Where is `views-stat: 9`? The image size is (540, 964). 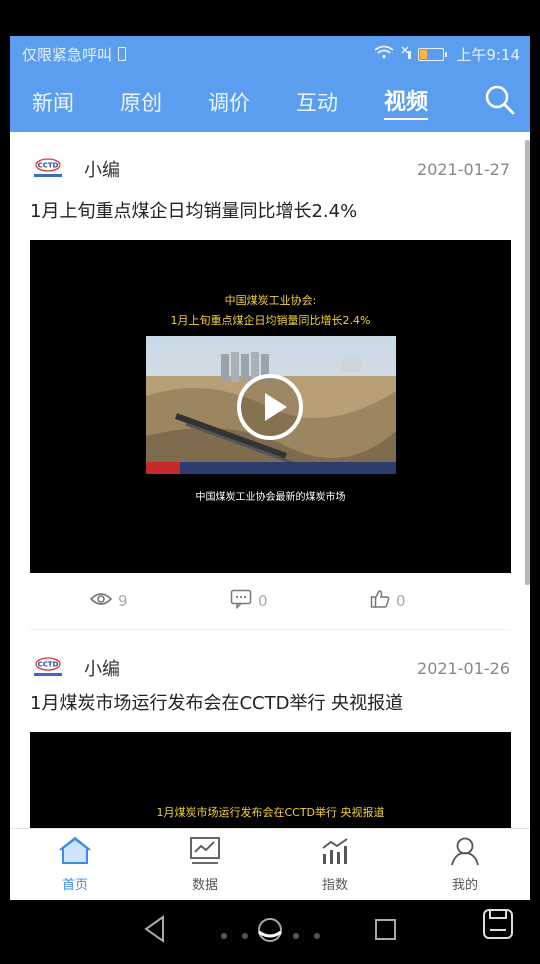
views-stat: 9 is located at coordinates (159, 601).